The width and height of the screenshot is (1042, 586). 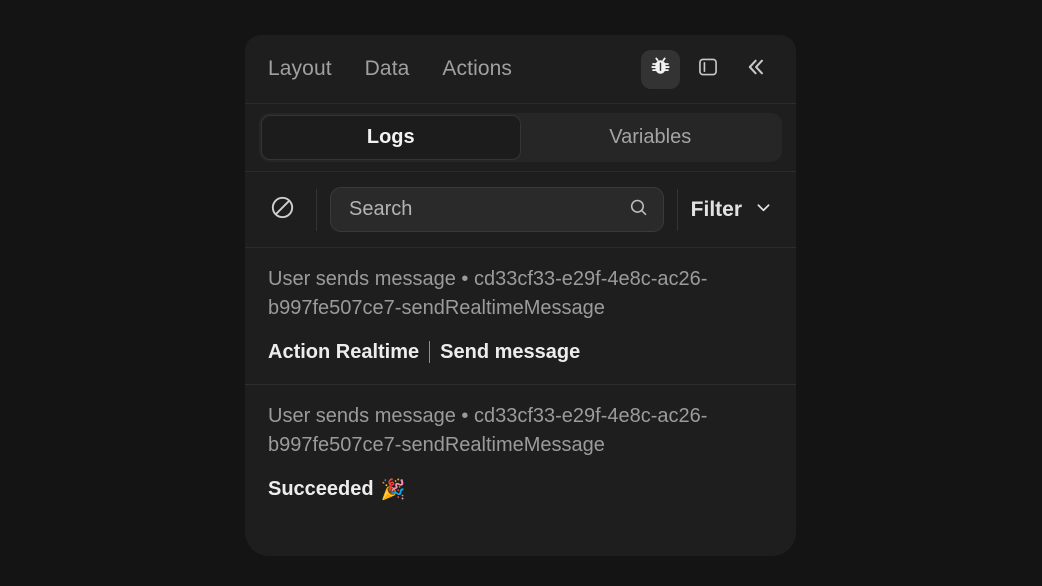 I want to click on segmented-control: Logs Variables, so click(x=520, y=137).